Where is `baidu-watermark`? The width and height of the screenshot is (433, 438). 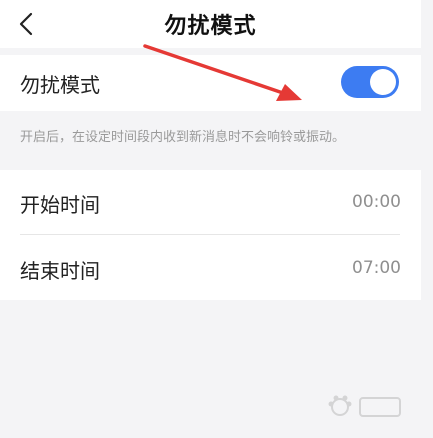
baidu-watermark is located at coordinates (364, 406).